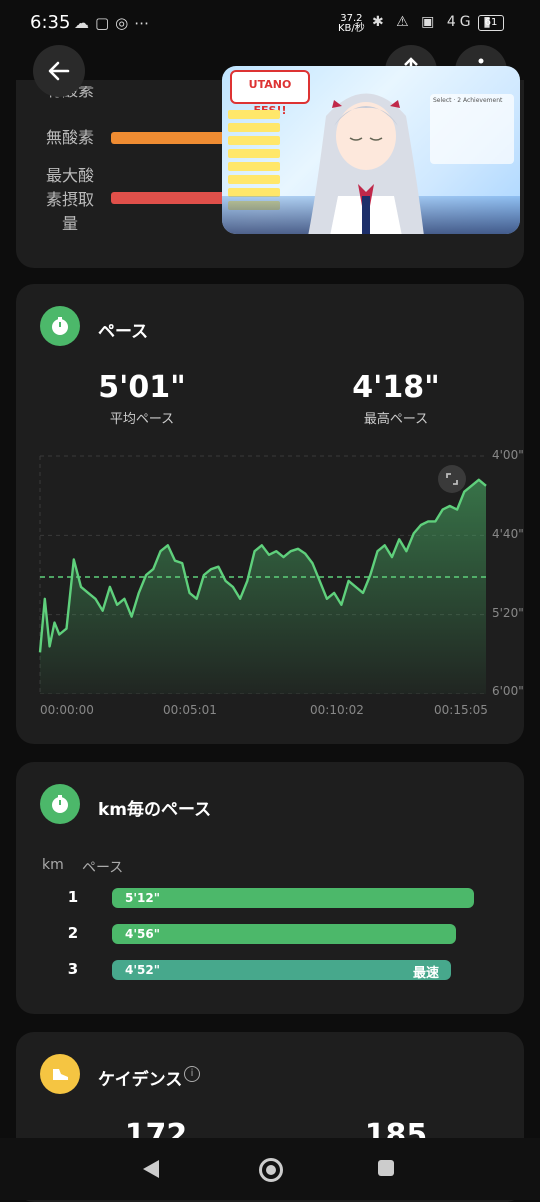 The image size is (540, 1202). What do you see at coordinates (192, 1074) in the screenshot?
I see `info-icon: i` at bounding box center [192, 1074].